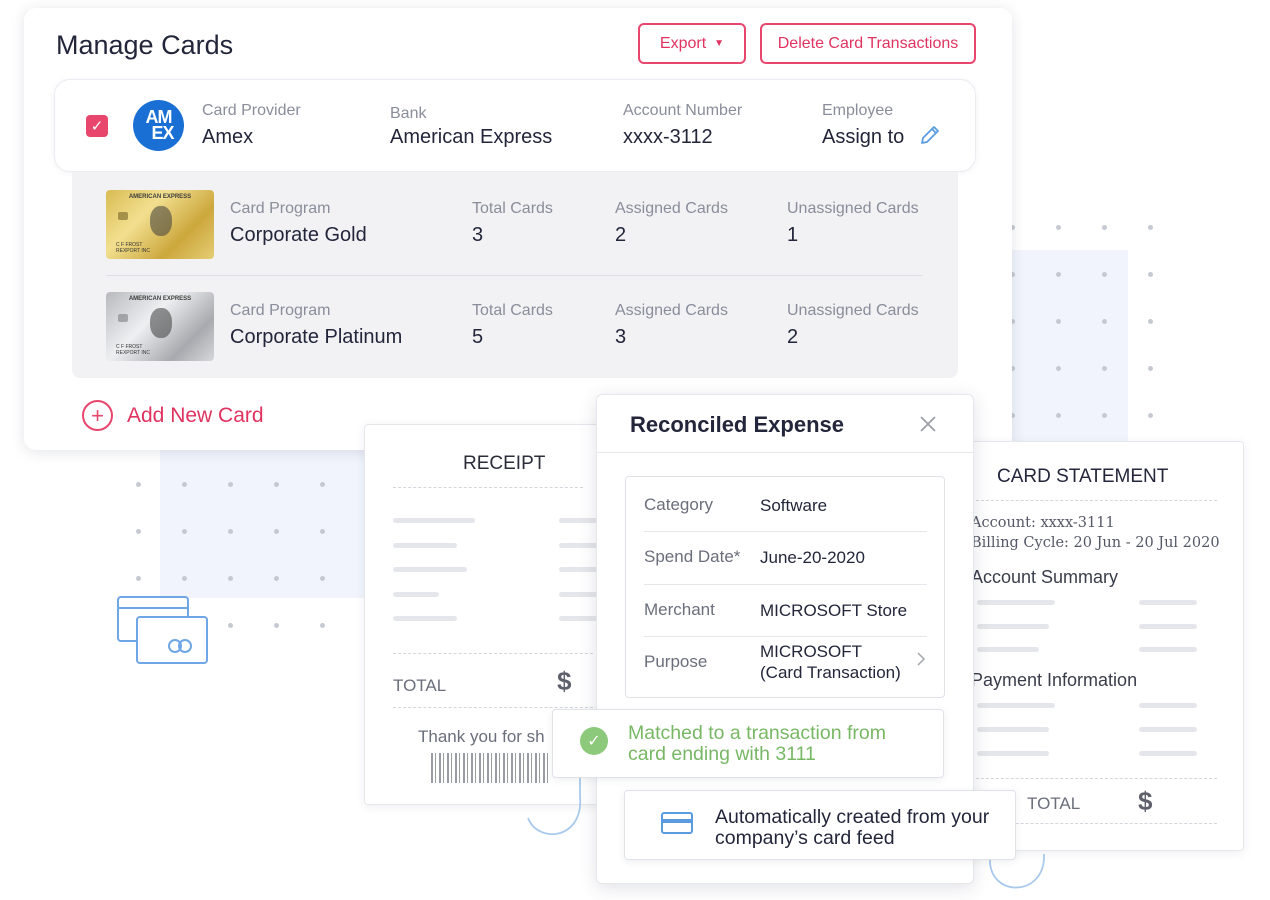  Describe the element at coordinates (785, 504) in the screenshot. I see `detail-row-category: Category Software` at that location.